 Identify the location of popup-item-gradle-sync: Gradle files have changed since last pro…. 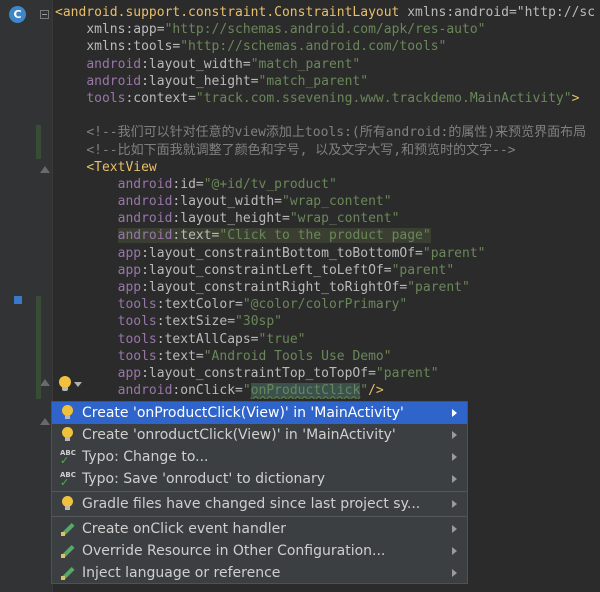
(259, 504).